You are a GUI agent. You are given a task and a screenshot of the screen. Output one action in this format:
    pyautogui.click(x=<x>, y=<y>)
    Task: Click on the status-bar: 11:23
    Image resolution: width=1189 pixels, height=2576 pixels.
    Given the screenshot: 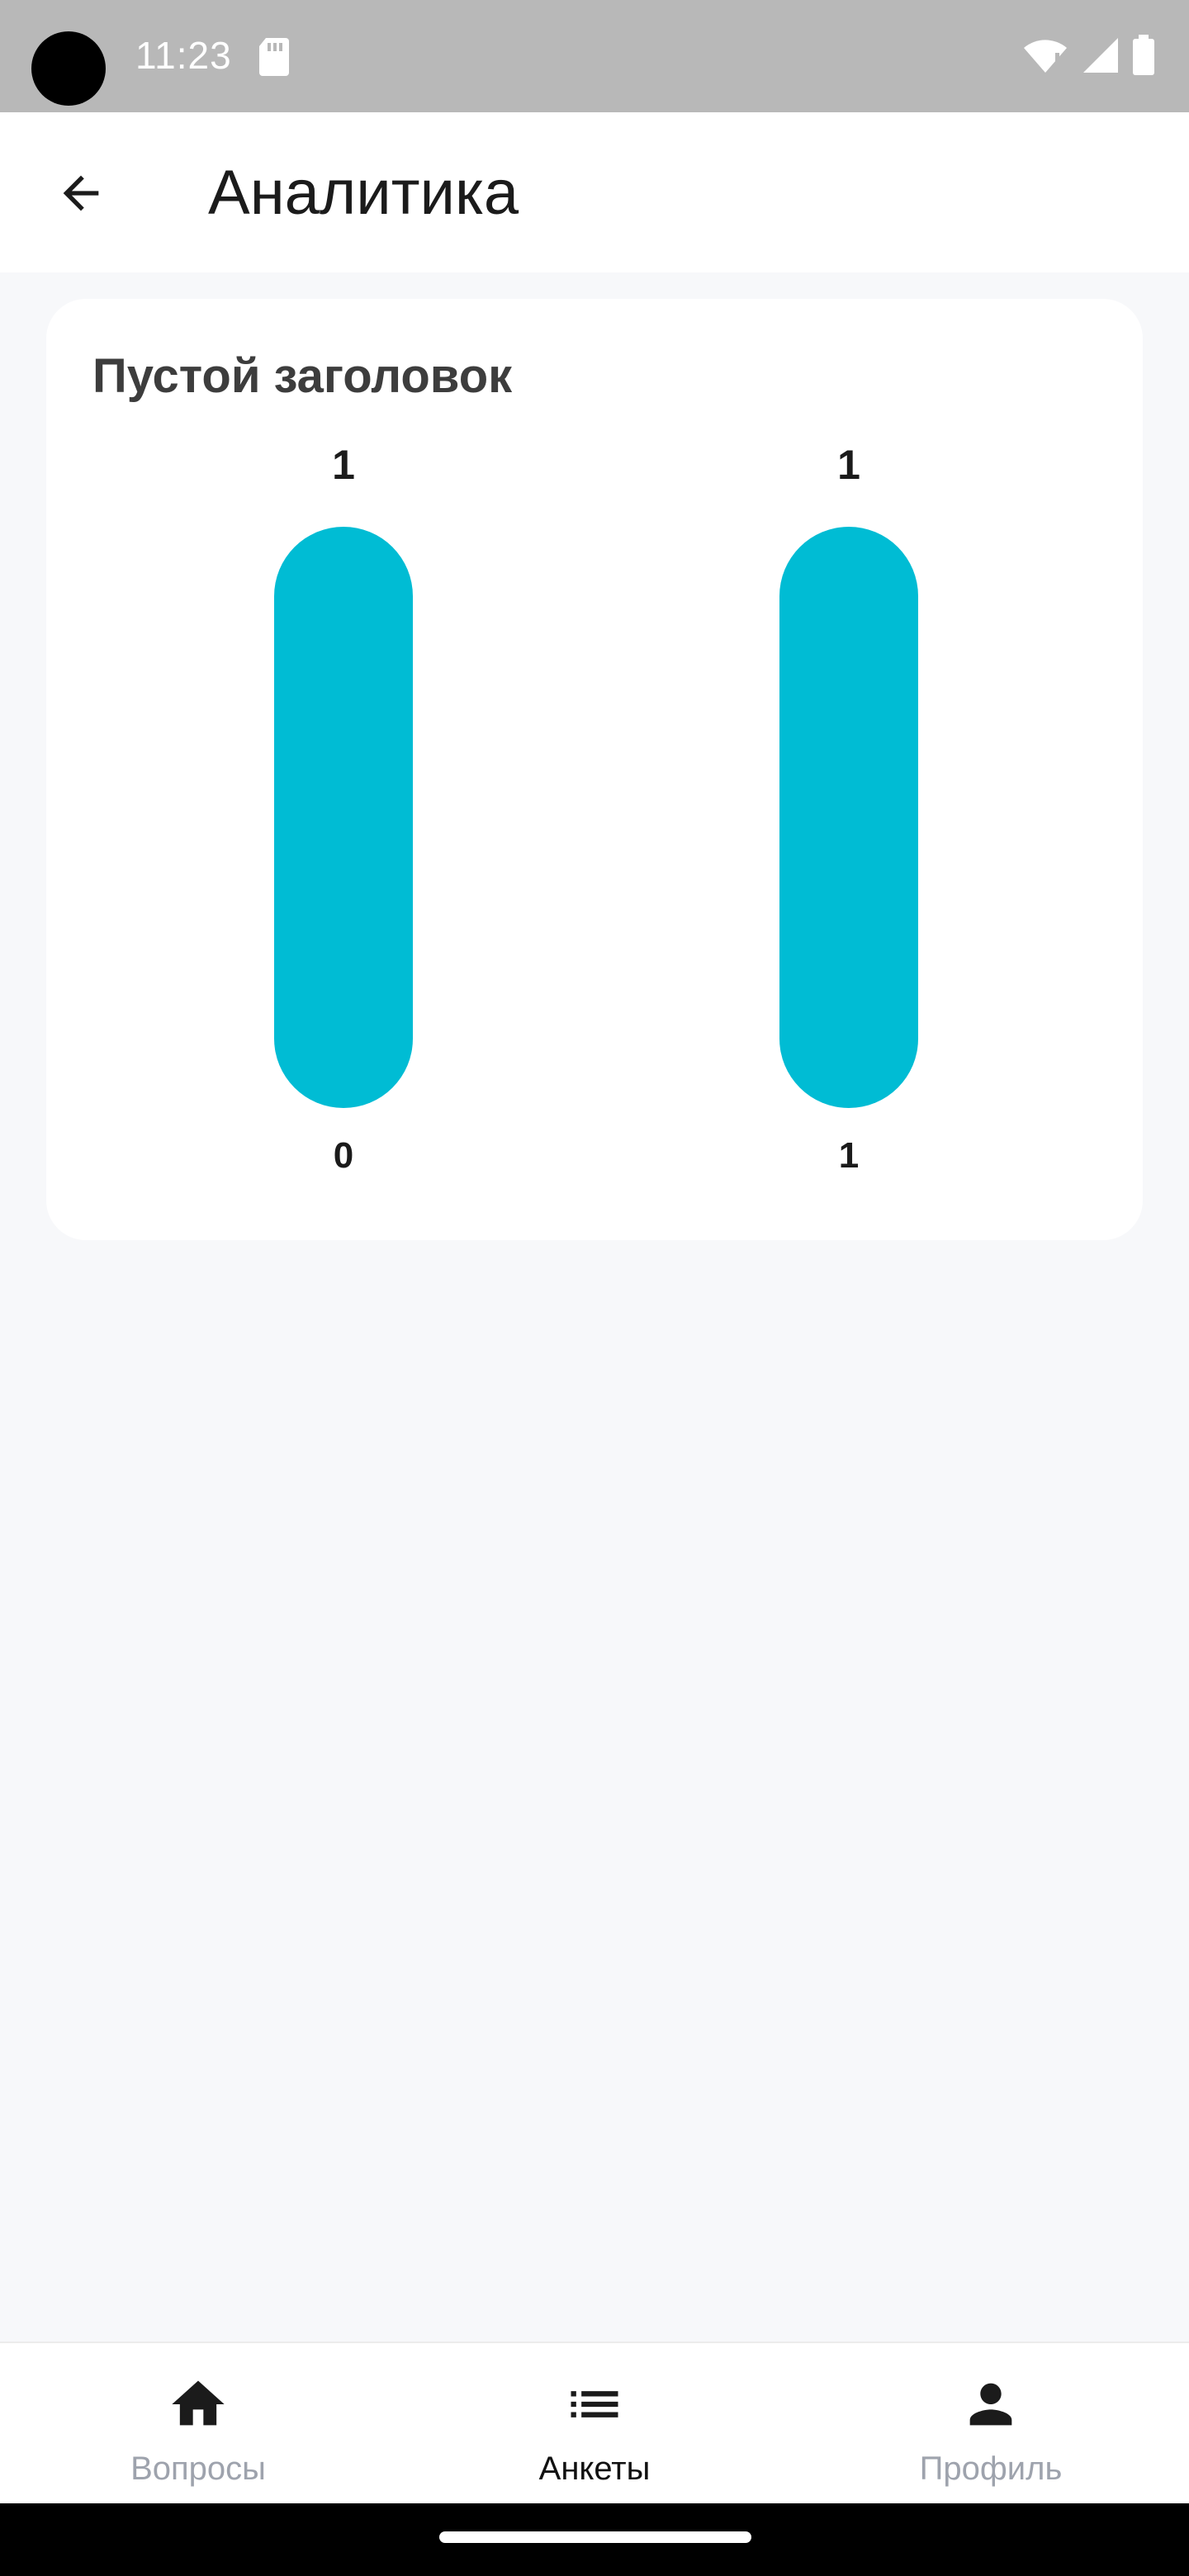 What is the action you would take?
    pyautogui.click(x=594, y=56)
    